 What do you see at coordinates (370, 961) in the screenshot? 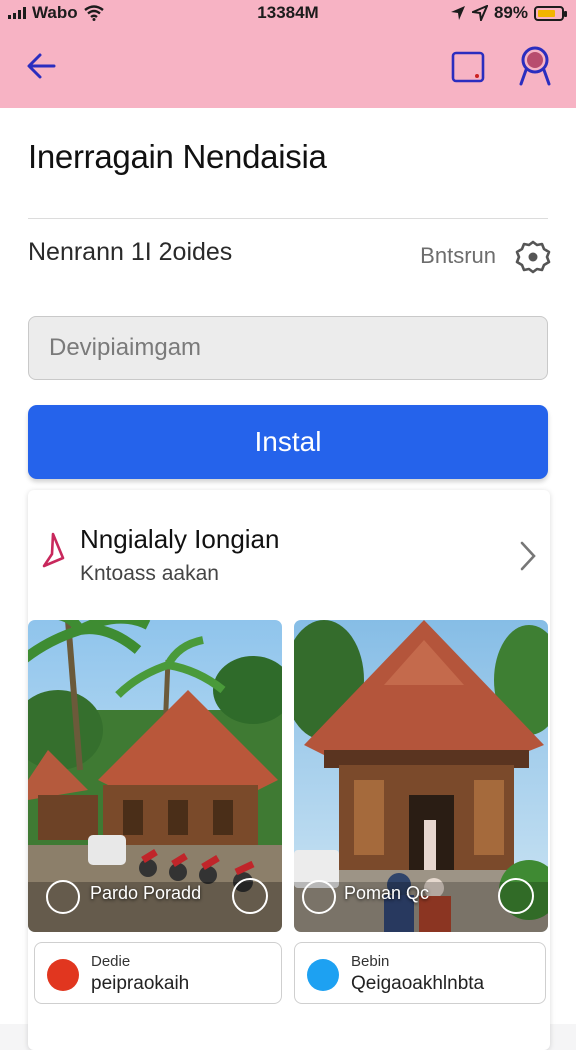
I see `tile-top-text: Bebin` at bounding box center [370, 961].